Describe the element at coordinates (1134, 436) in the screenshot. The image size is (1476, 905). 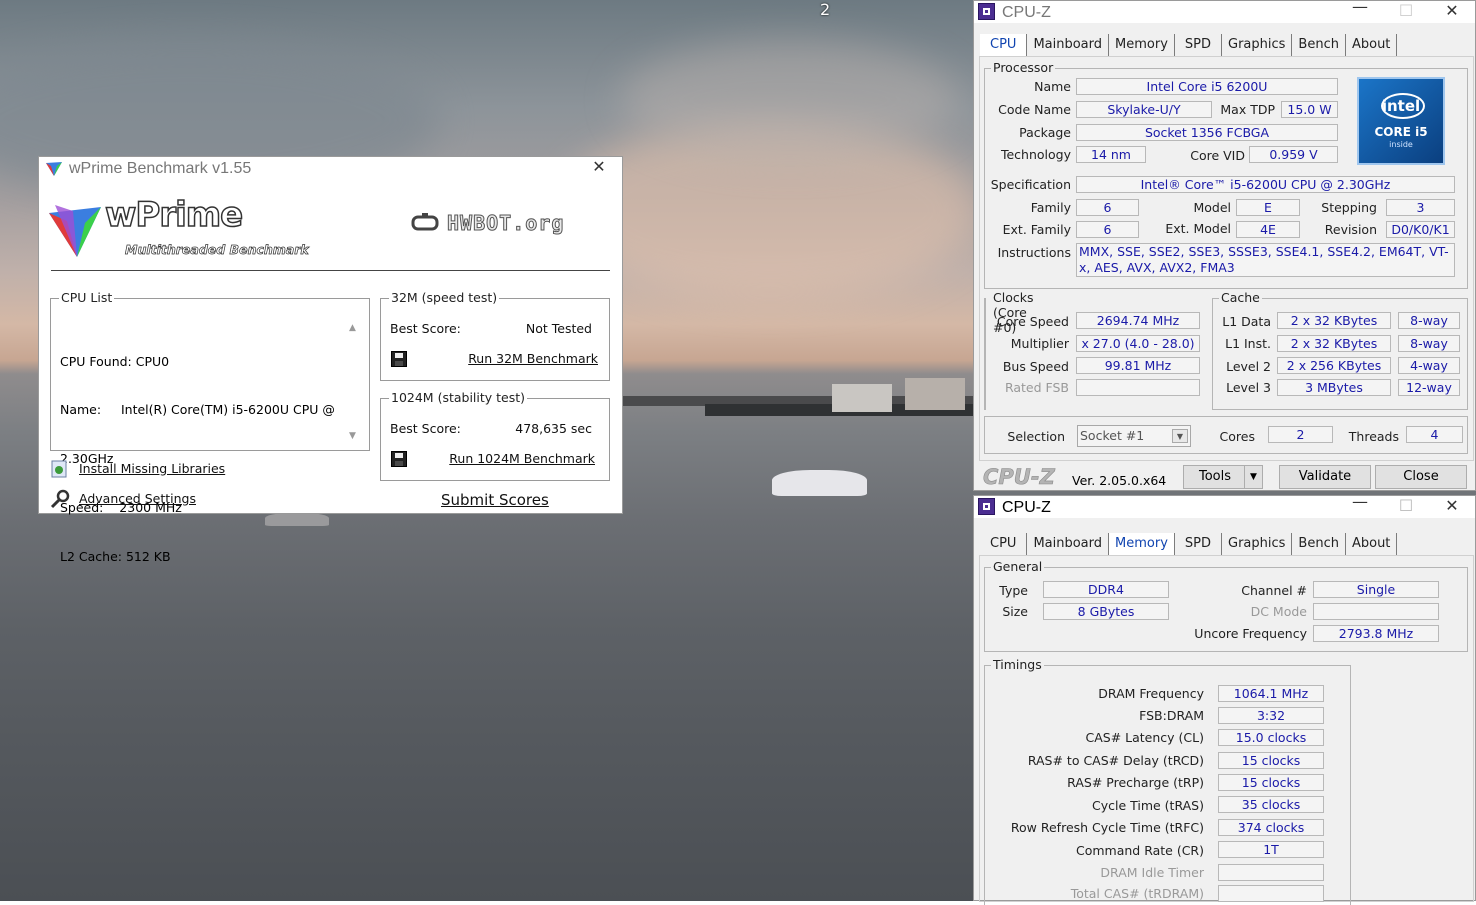
I see `socket-selection-dropdown: Socket #1 ▼` at that location.